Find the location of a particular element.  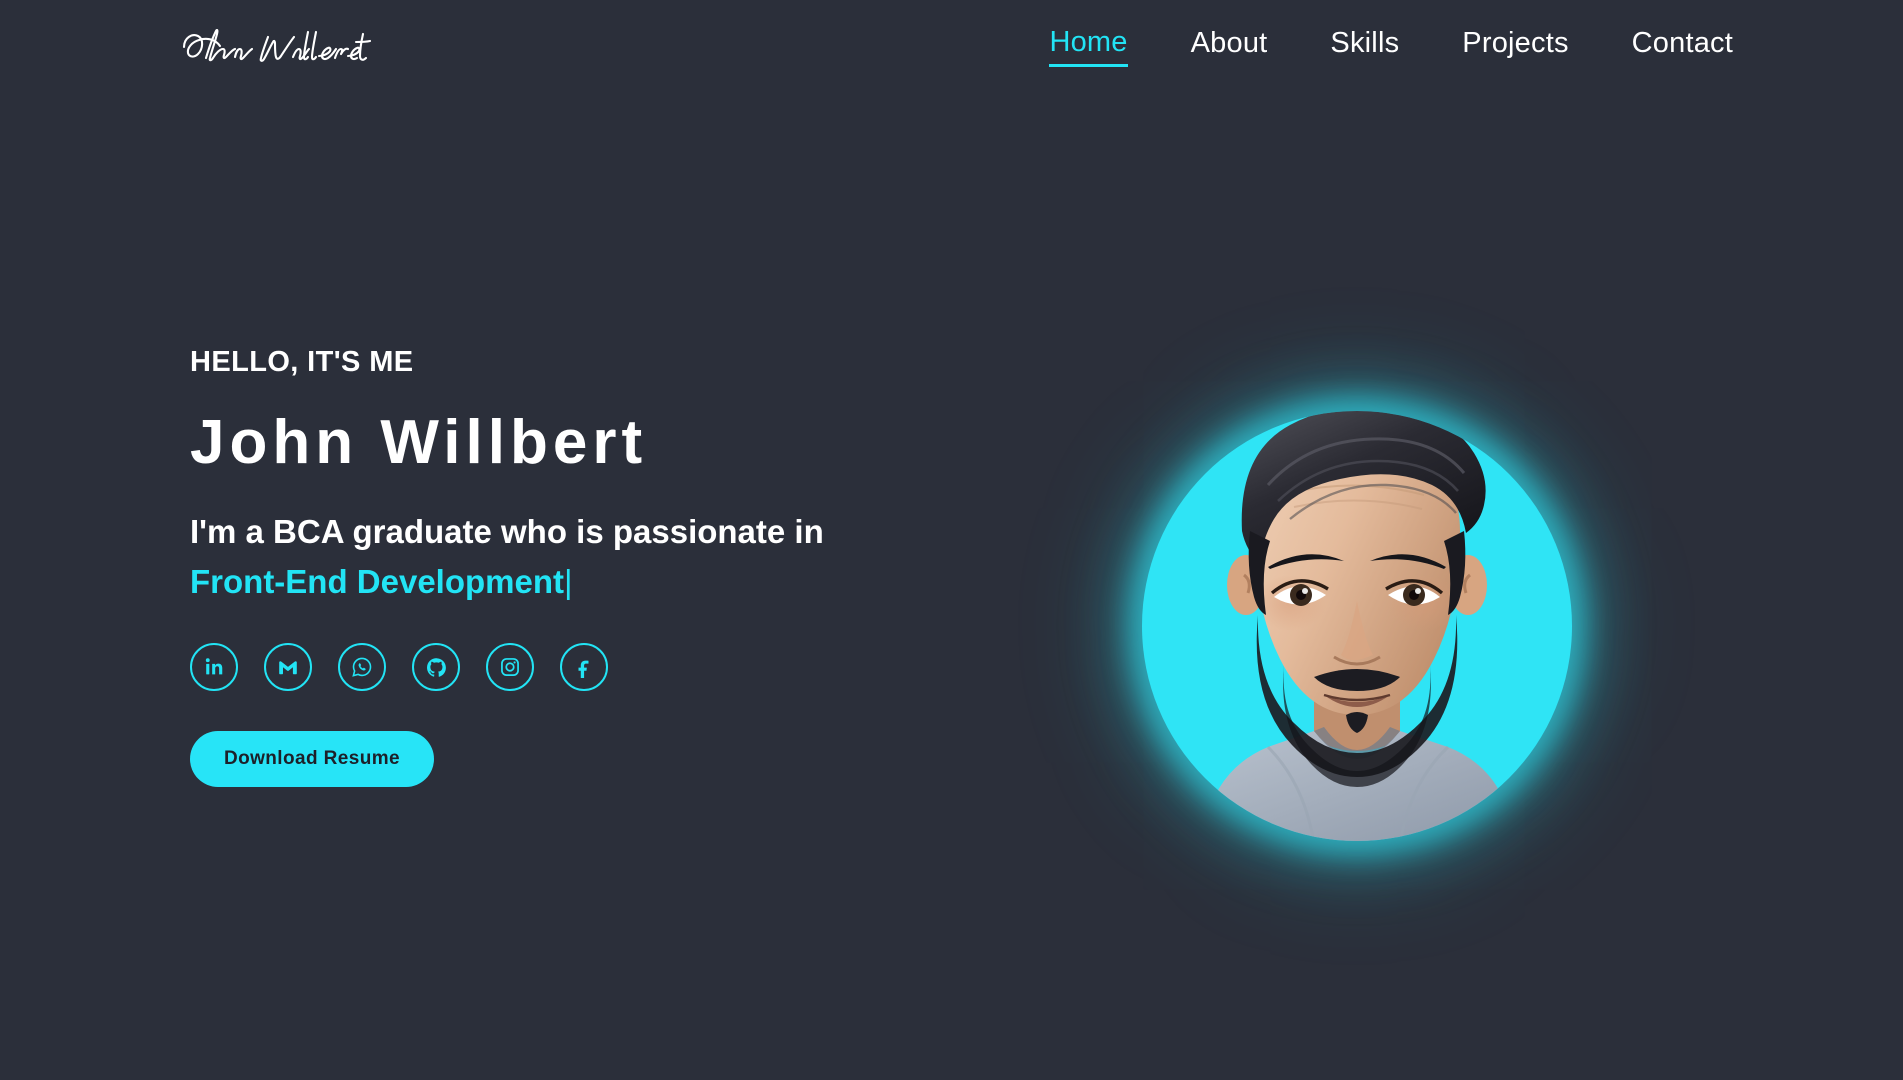

social-link-facebook is located at coordinates (584, 667).